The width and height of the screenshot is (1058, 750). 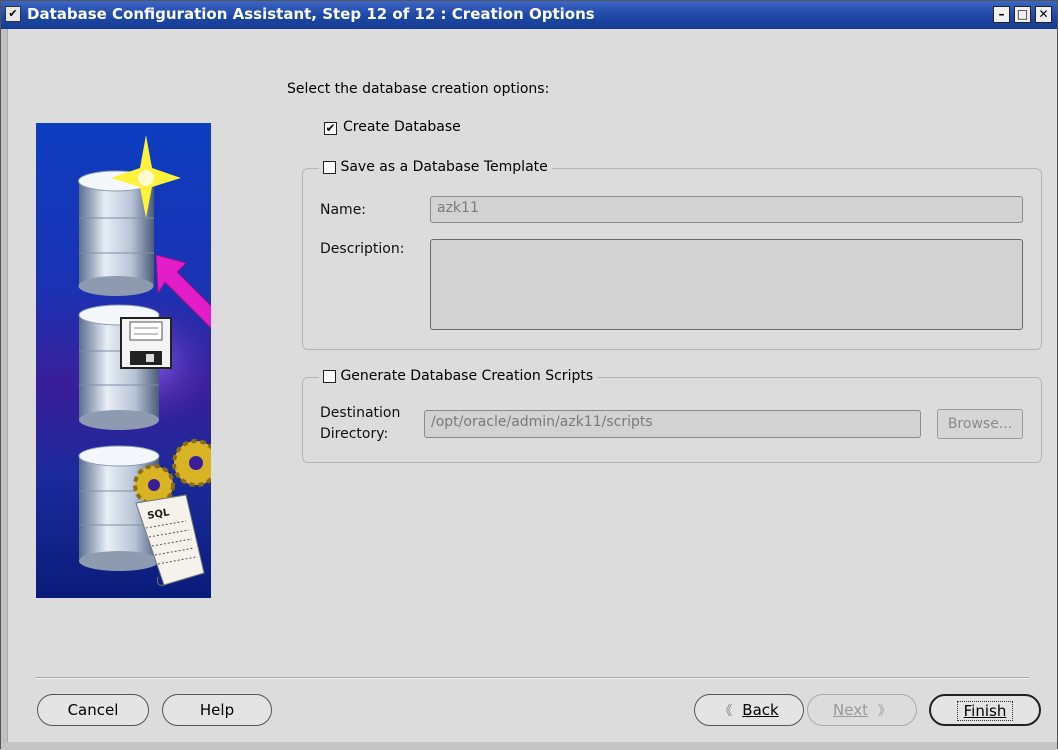 I want to click on generate-scripts-label: Generate Database Creation Scripts, so click(x=466, y=376).